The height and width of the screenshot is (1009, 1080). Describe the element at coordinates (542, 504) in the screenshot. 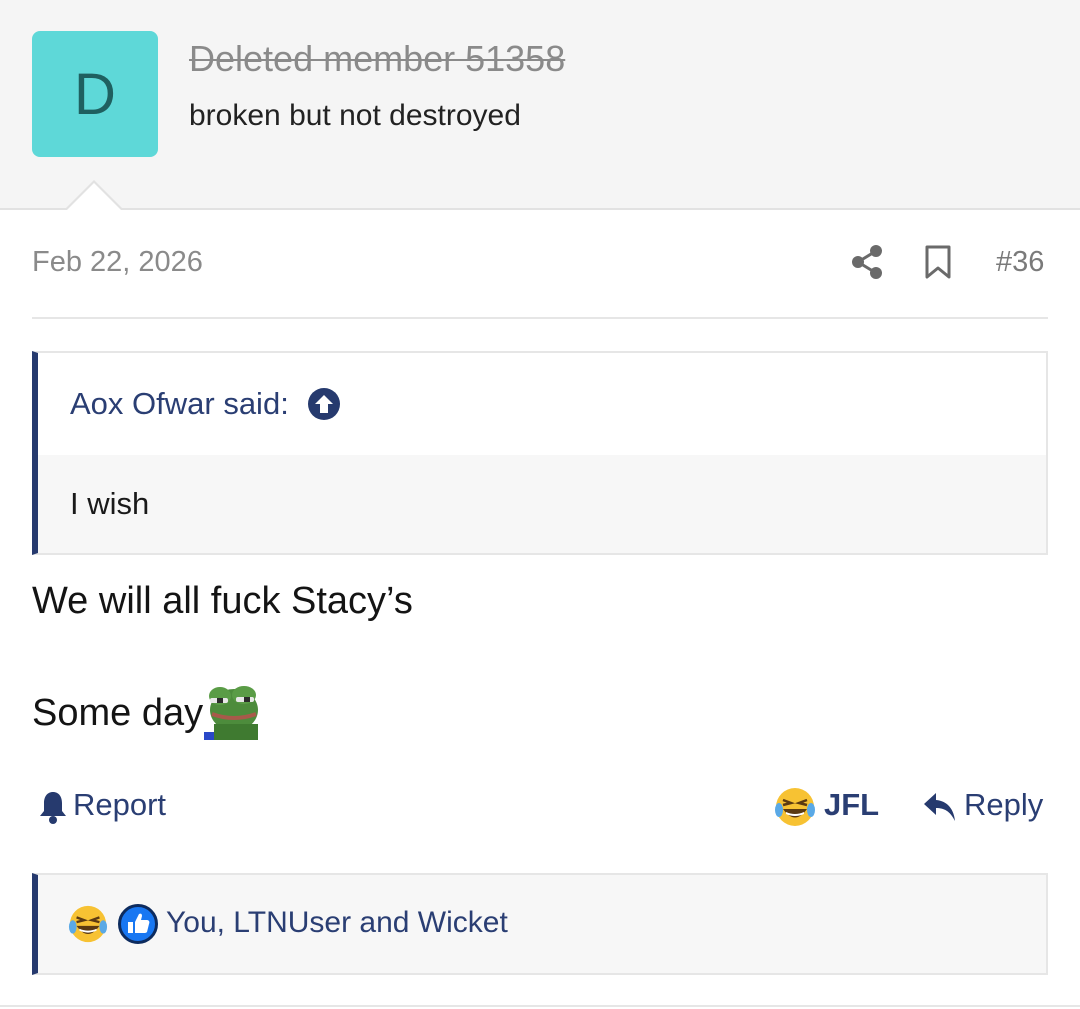

I see `quote-body: I wish` at that location.